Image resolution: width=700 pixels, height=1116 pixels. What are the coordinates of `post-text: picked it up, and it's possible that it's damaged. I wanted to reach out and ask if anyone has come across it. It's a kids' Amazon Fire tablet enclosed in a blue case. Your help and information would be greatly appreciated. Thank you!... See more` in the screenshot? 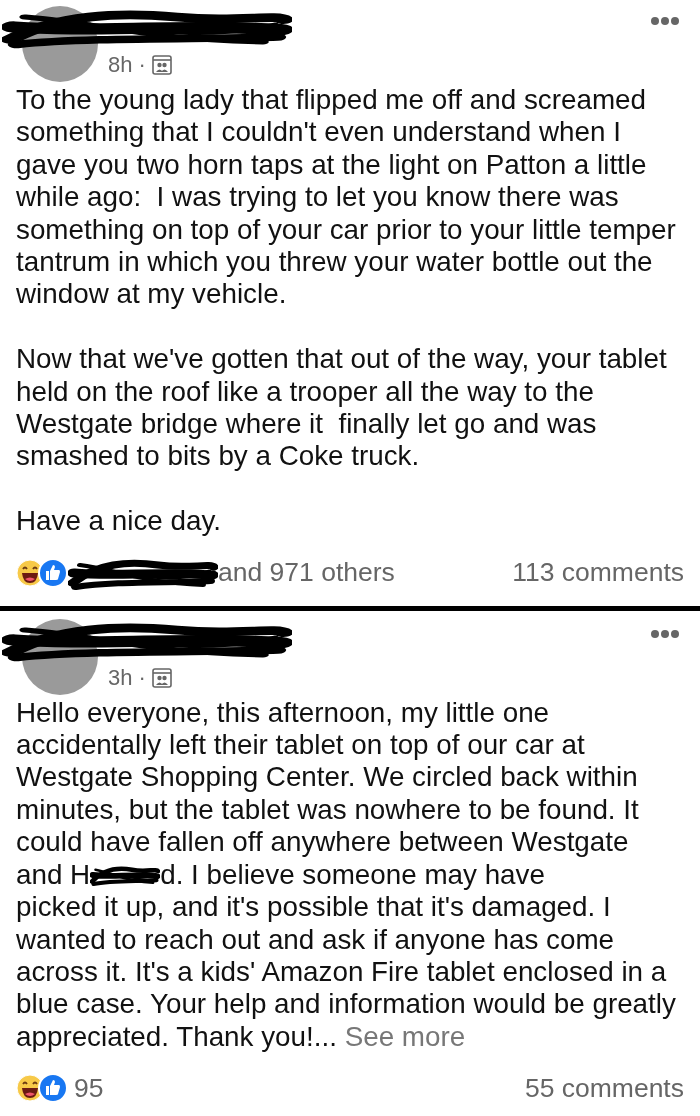 It's located at (346, 972).